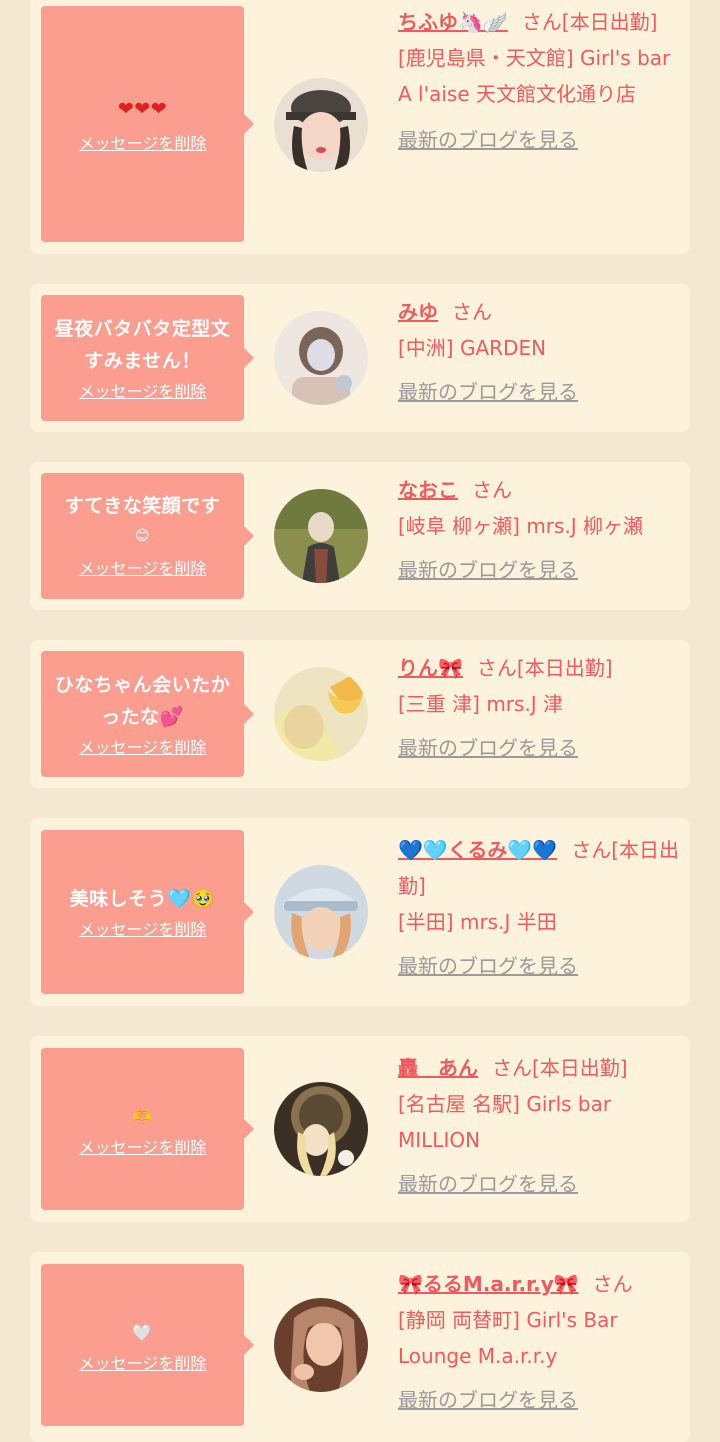 The width and height of the screenshot is (720, 1442). I want to click on smile-emoji: 😊, so click(142, 536).